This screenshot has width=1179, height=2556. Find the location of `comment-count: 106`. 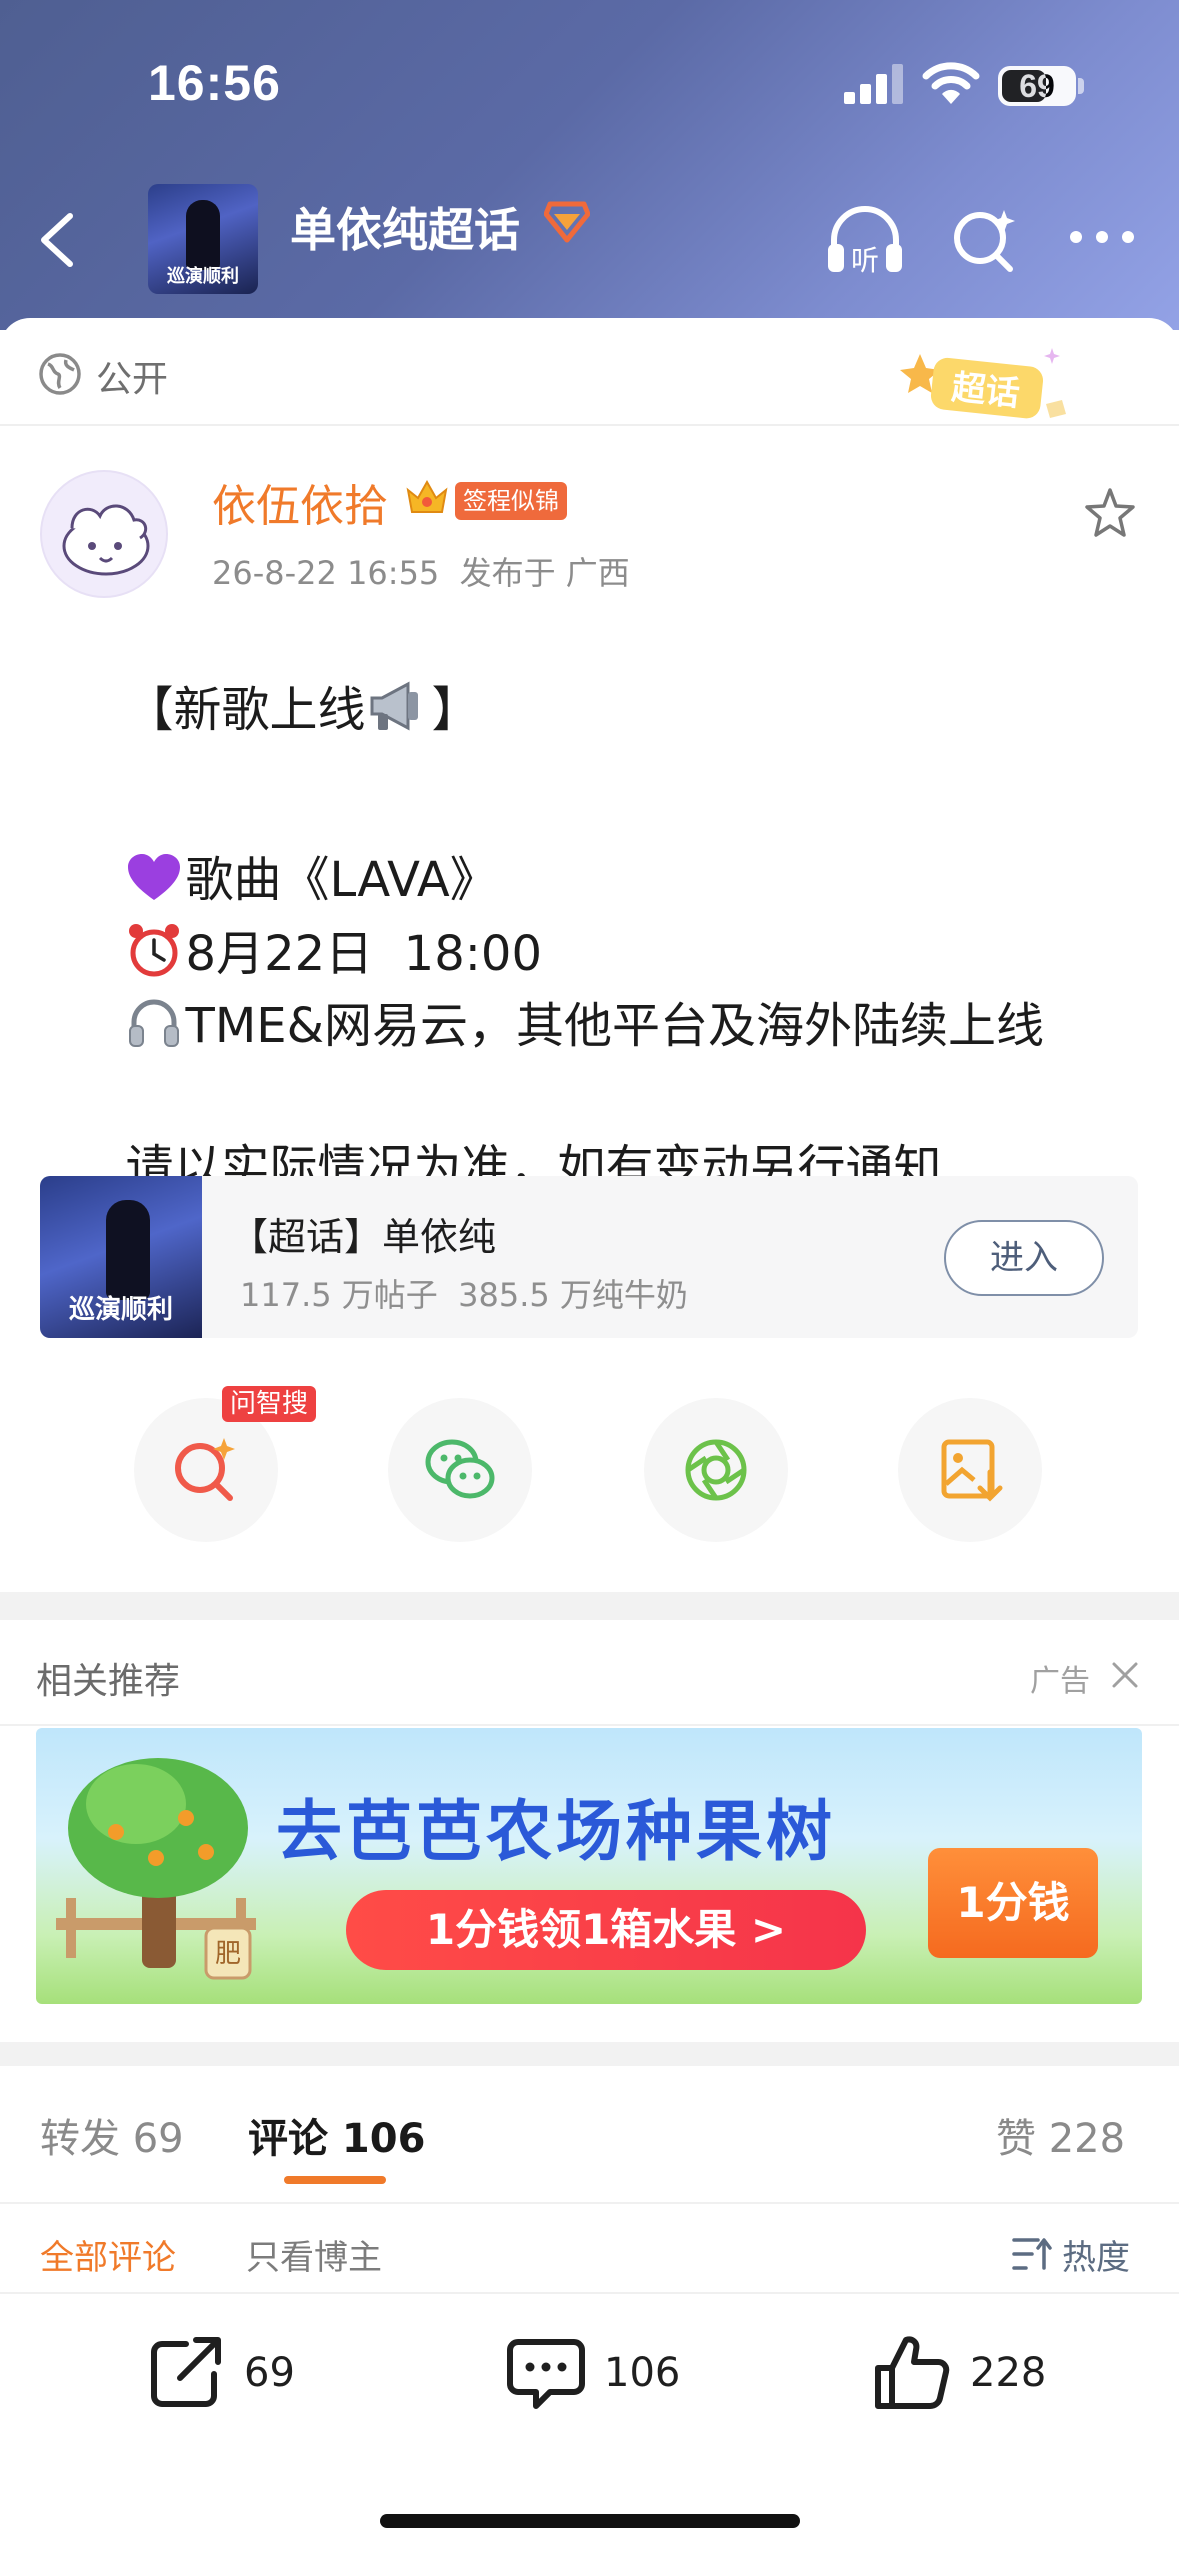

comment-count: 106 is located at coordinates (642, 2373).